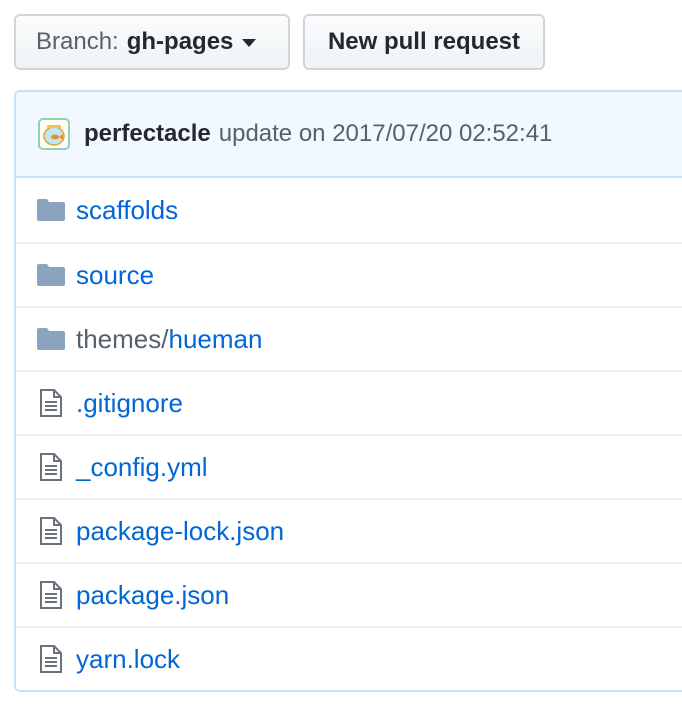 The image size is (682, 710). I want to click on branch-name-label: gh-pages, so click(180, 41).